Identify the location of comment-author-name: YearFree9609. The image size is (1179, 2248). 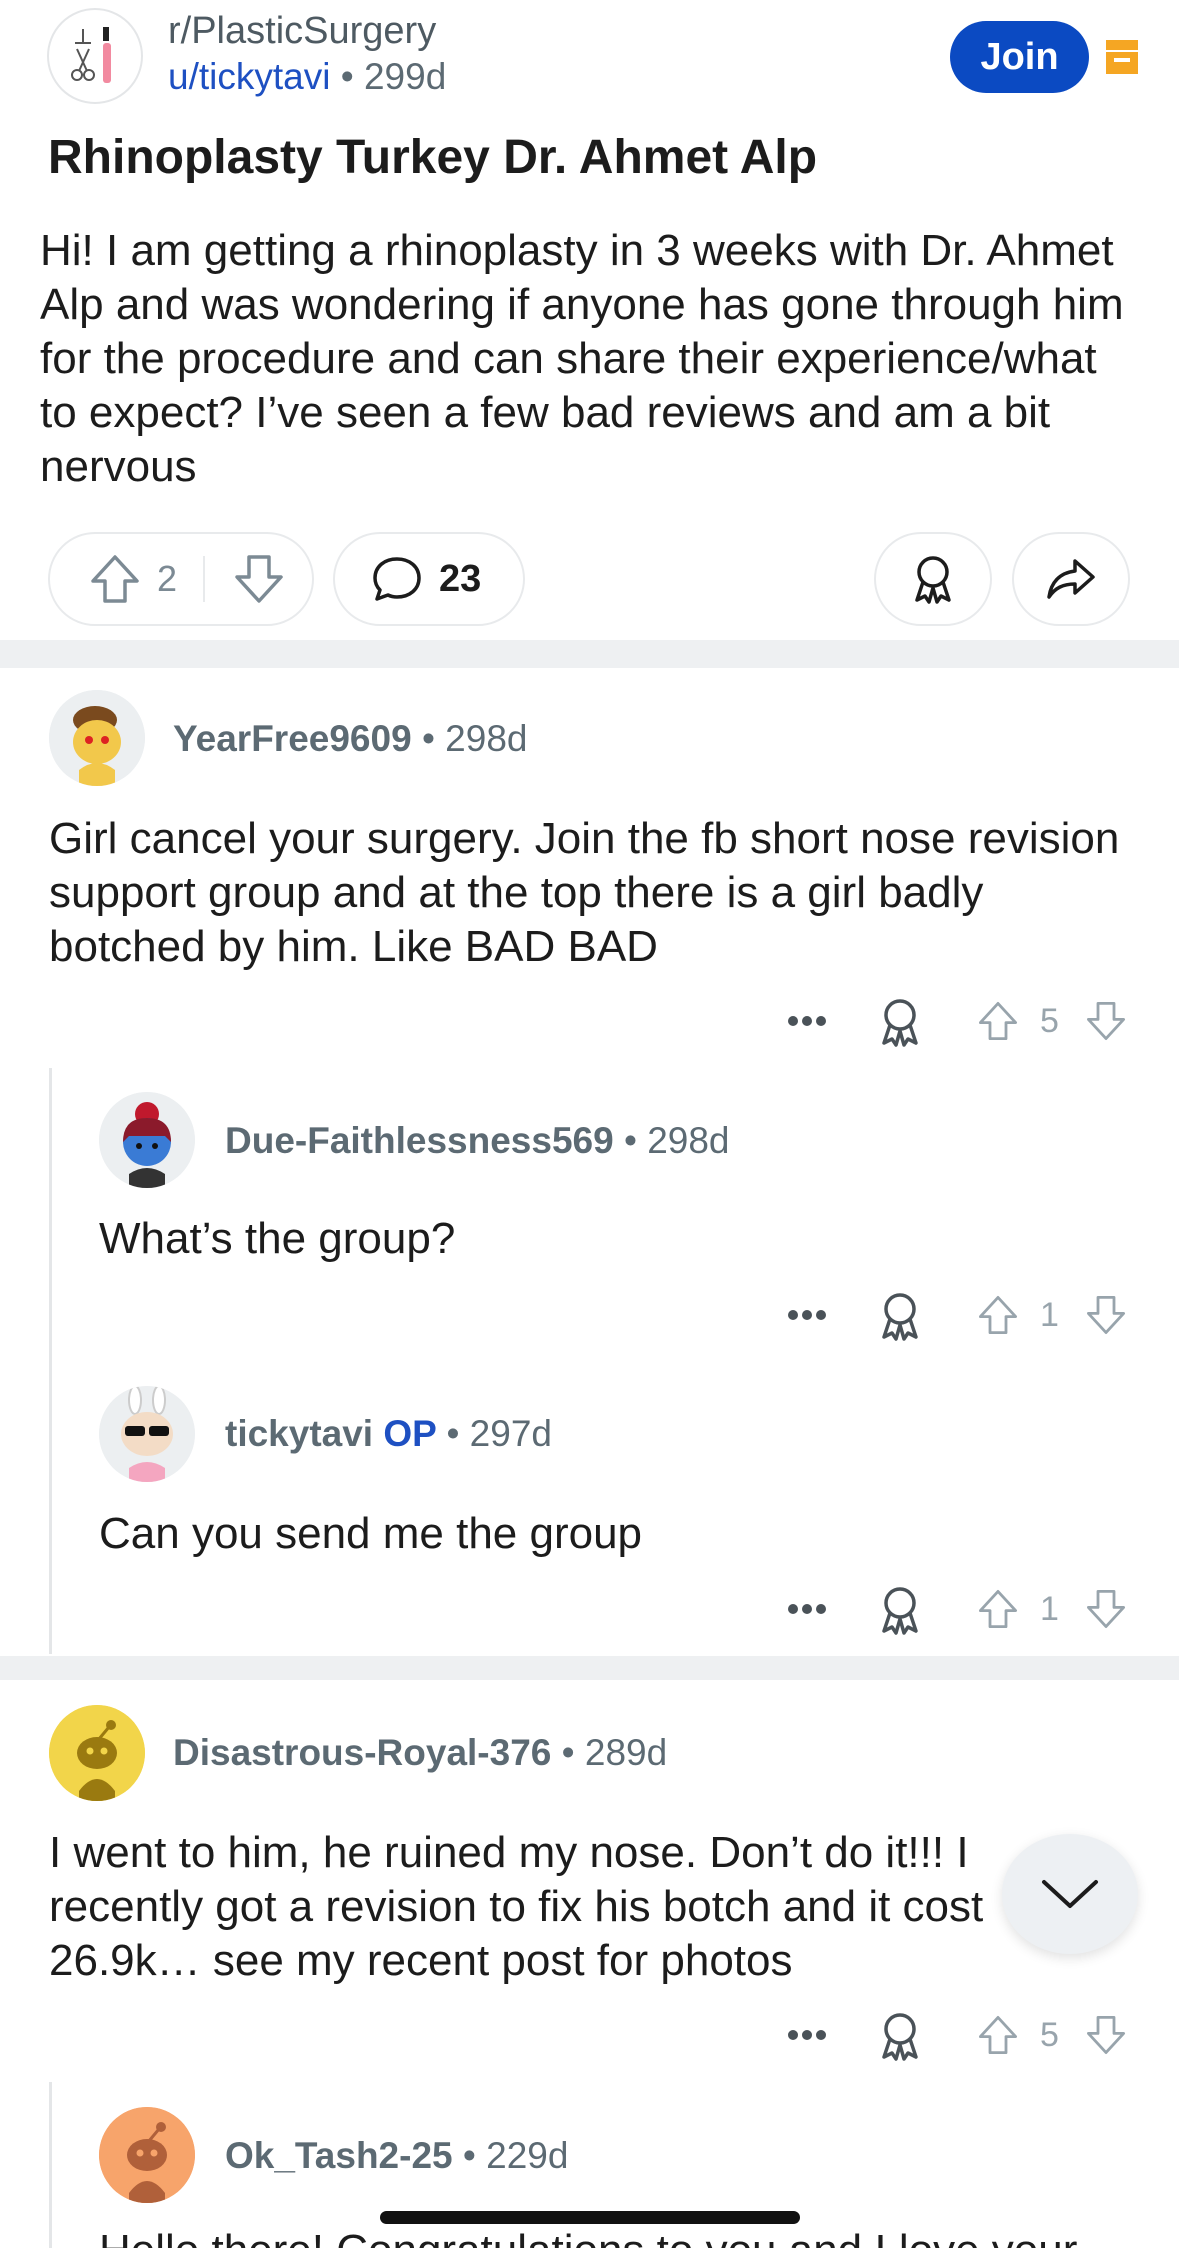
(292, 738).